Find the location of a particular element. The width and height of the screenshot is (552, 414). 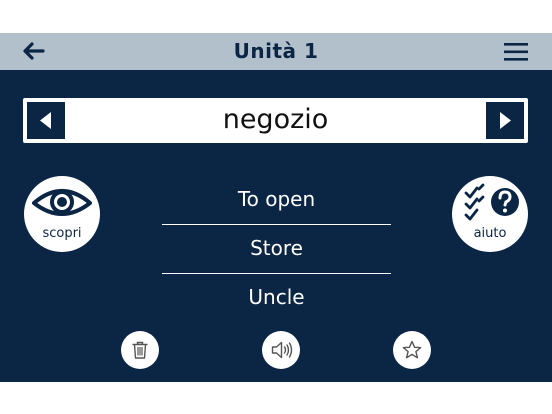

next-word-button is located at coordinates (505, 120).